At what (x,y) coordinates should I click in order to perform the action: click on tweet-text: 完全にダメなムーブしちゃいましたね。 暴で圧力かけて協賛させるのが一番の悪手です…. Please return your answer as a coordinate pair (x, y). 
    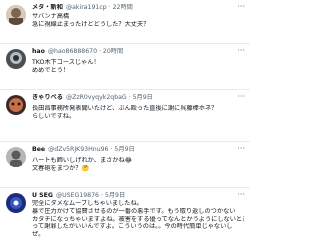
    Looking at the image, I should click on (138, 219).